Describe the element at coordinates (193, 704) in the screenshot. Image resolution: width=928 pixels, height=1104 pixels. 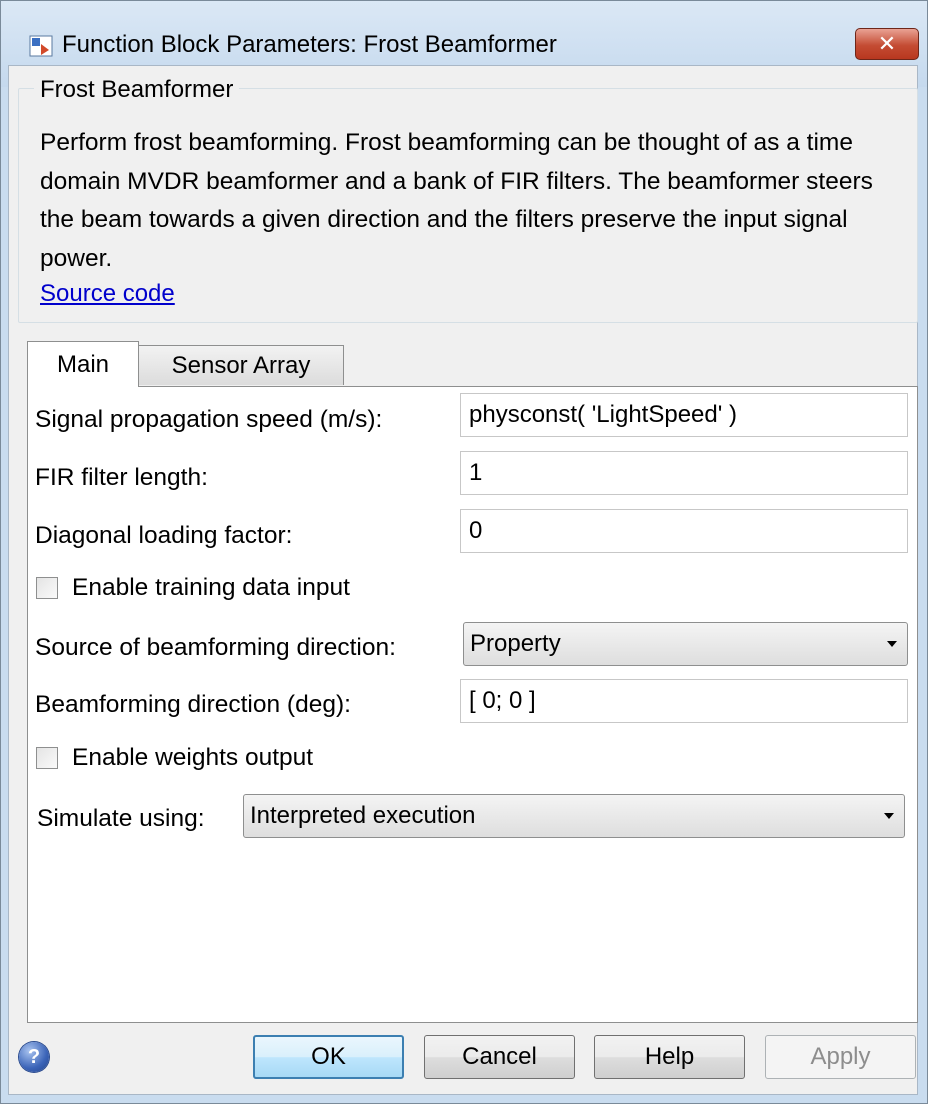
I see `direction-label: Beamforming direction (deg):` at that location.